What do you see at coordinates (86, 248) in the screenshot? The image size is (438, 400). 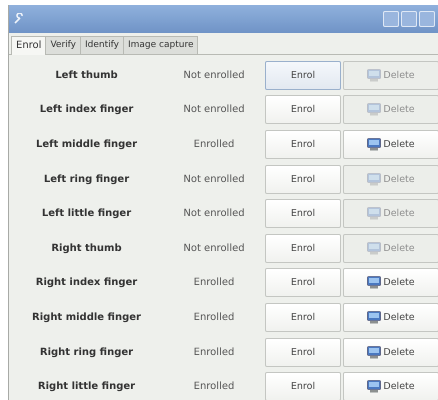 I see `finger-label: Right thumb` at bounding box center [86, 248].